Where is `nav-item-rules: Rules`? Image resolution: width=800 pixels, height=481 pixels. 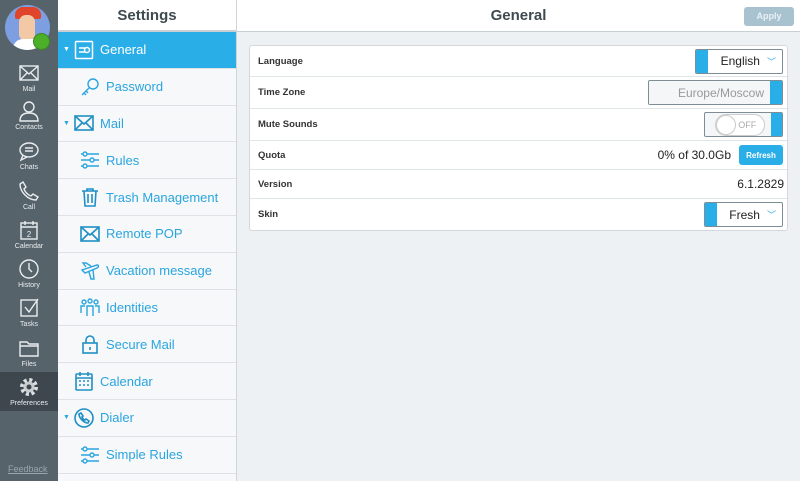 nav-item-rules: Rules is located at coordinates (147, 161).